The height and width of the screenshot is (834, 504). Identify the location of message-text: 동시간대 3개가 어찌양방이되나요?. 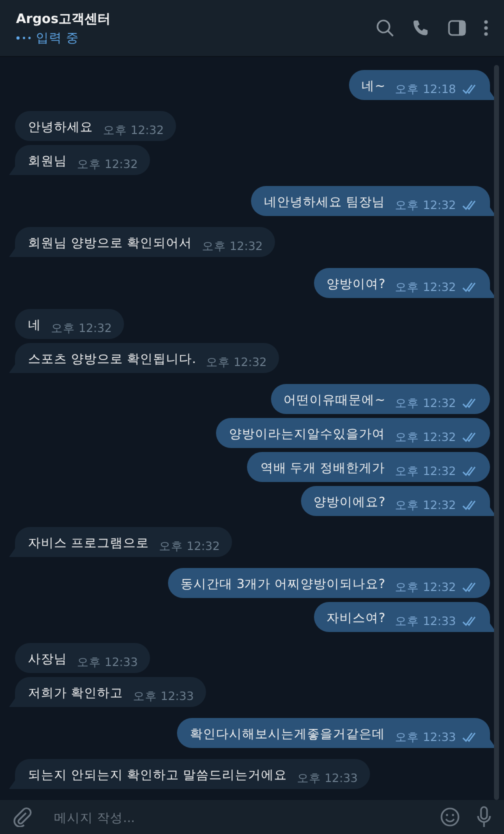
(283, 583).